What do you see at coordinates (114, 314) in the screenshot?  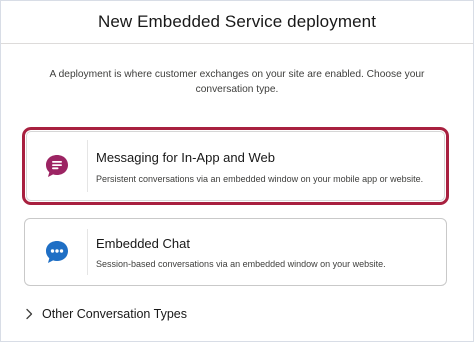 I see `other-conversation-types-label: Other Conversation Types` at bounding box center [114, 314].